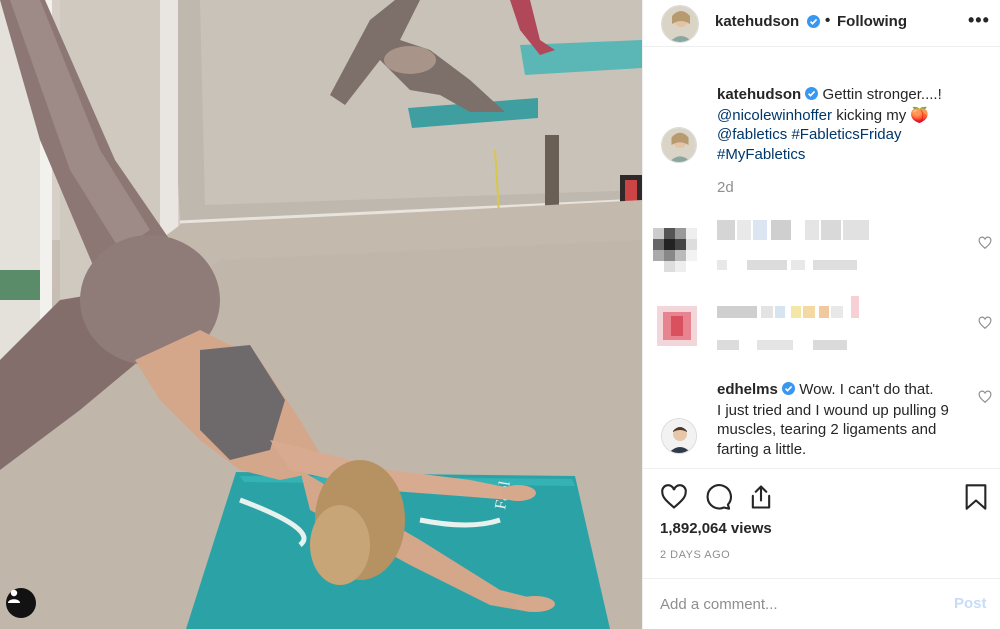  Describe the element at coordinates (882, 94) in the screenshot. I see `caption-text-part: Gettin stronger....!` at that location.